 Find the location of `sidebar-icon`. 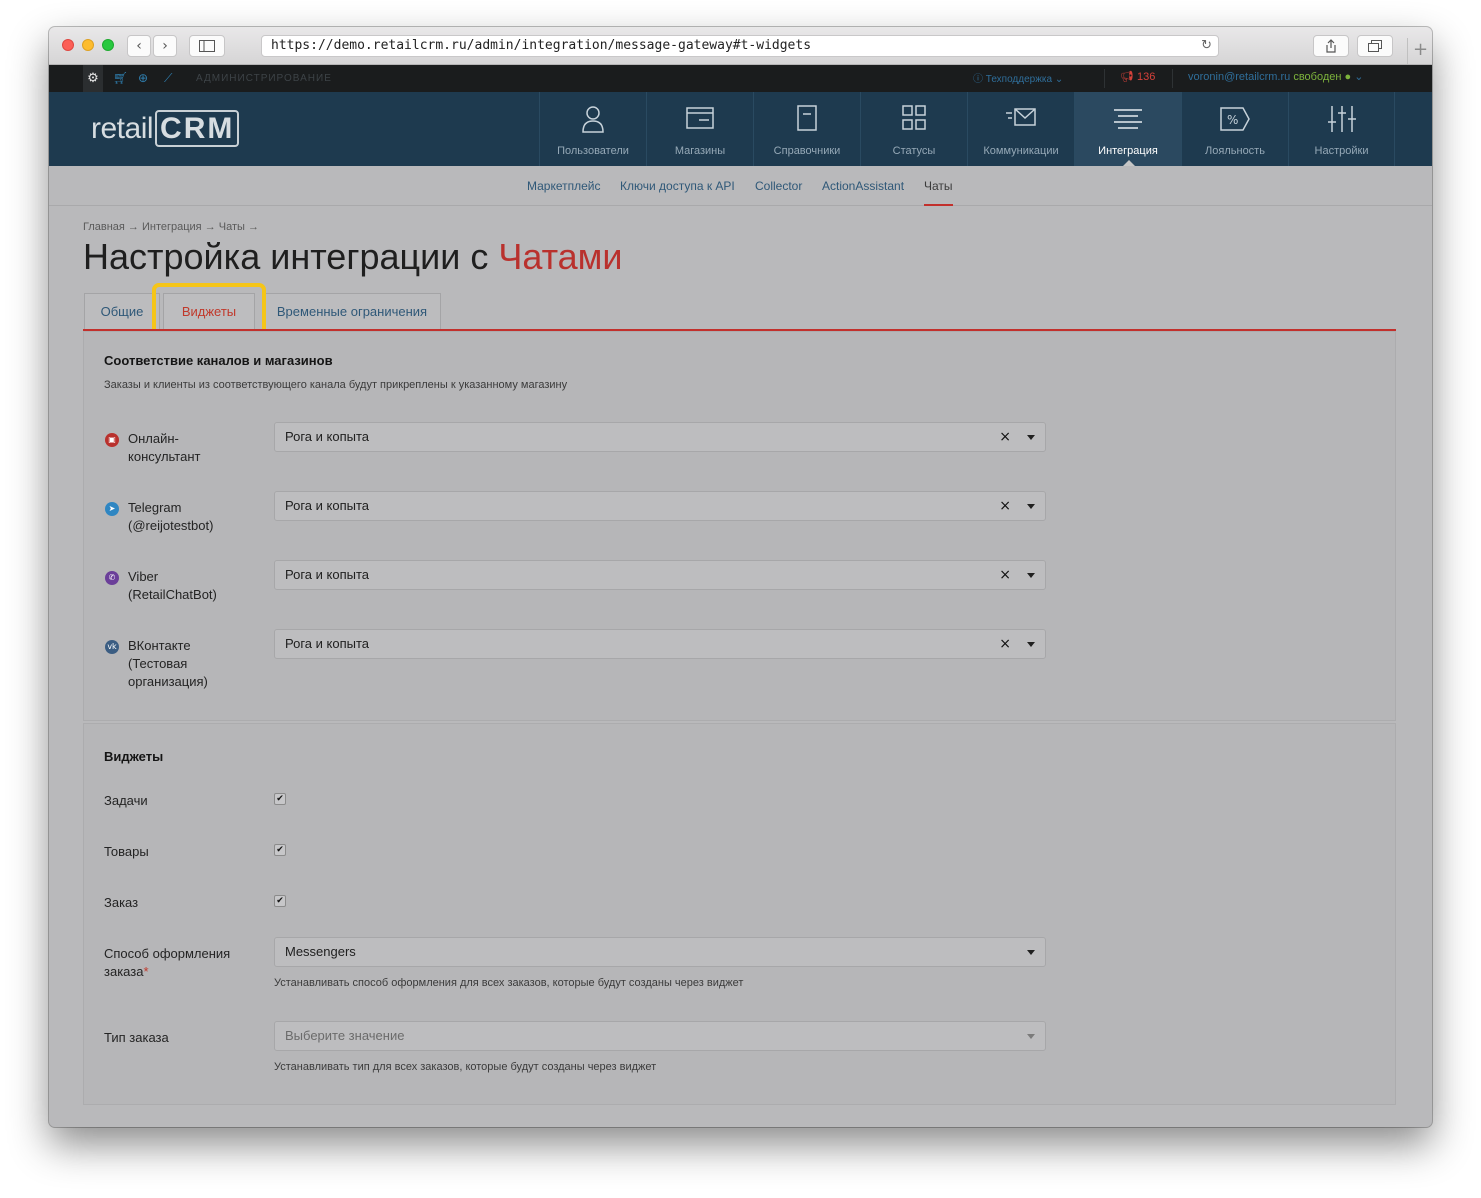

sidebar-icon is located at coordinates (207, 46).